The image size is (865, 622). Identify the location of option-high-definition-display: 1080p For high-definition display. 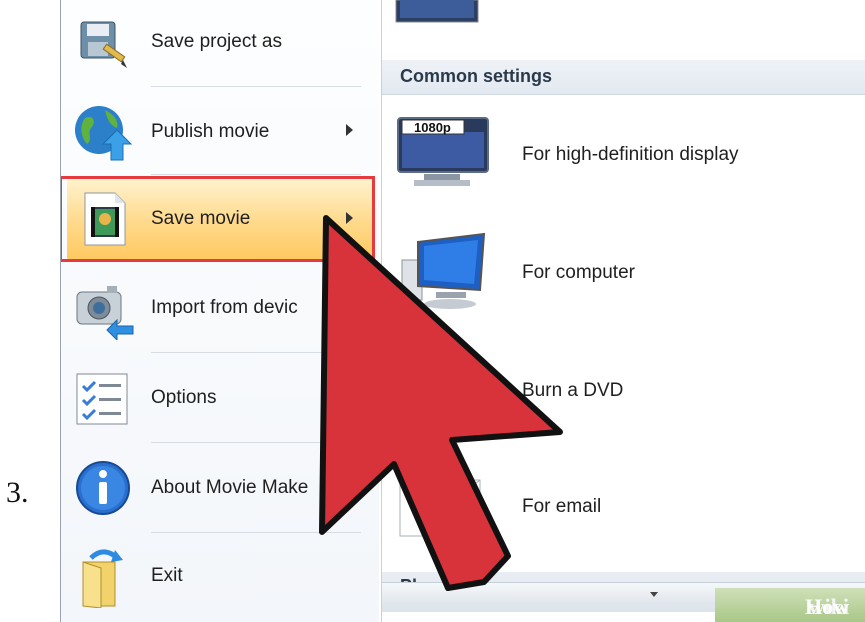
(623, 154).